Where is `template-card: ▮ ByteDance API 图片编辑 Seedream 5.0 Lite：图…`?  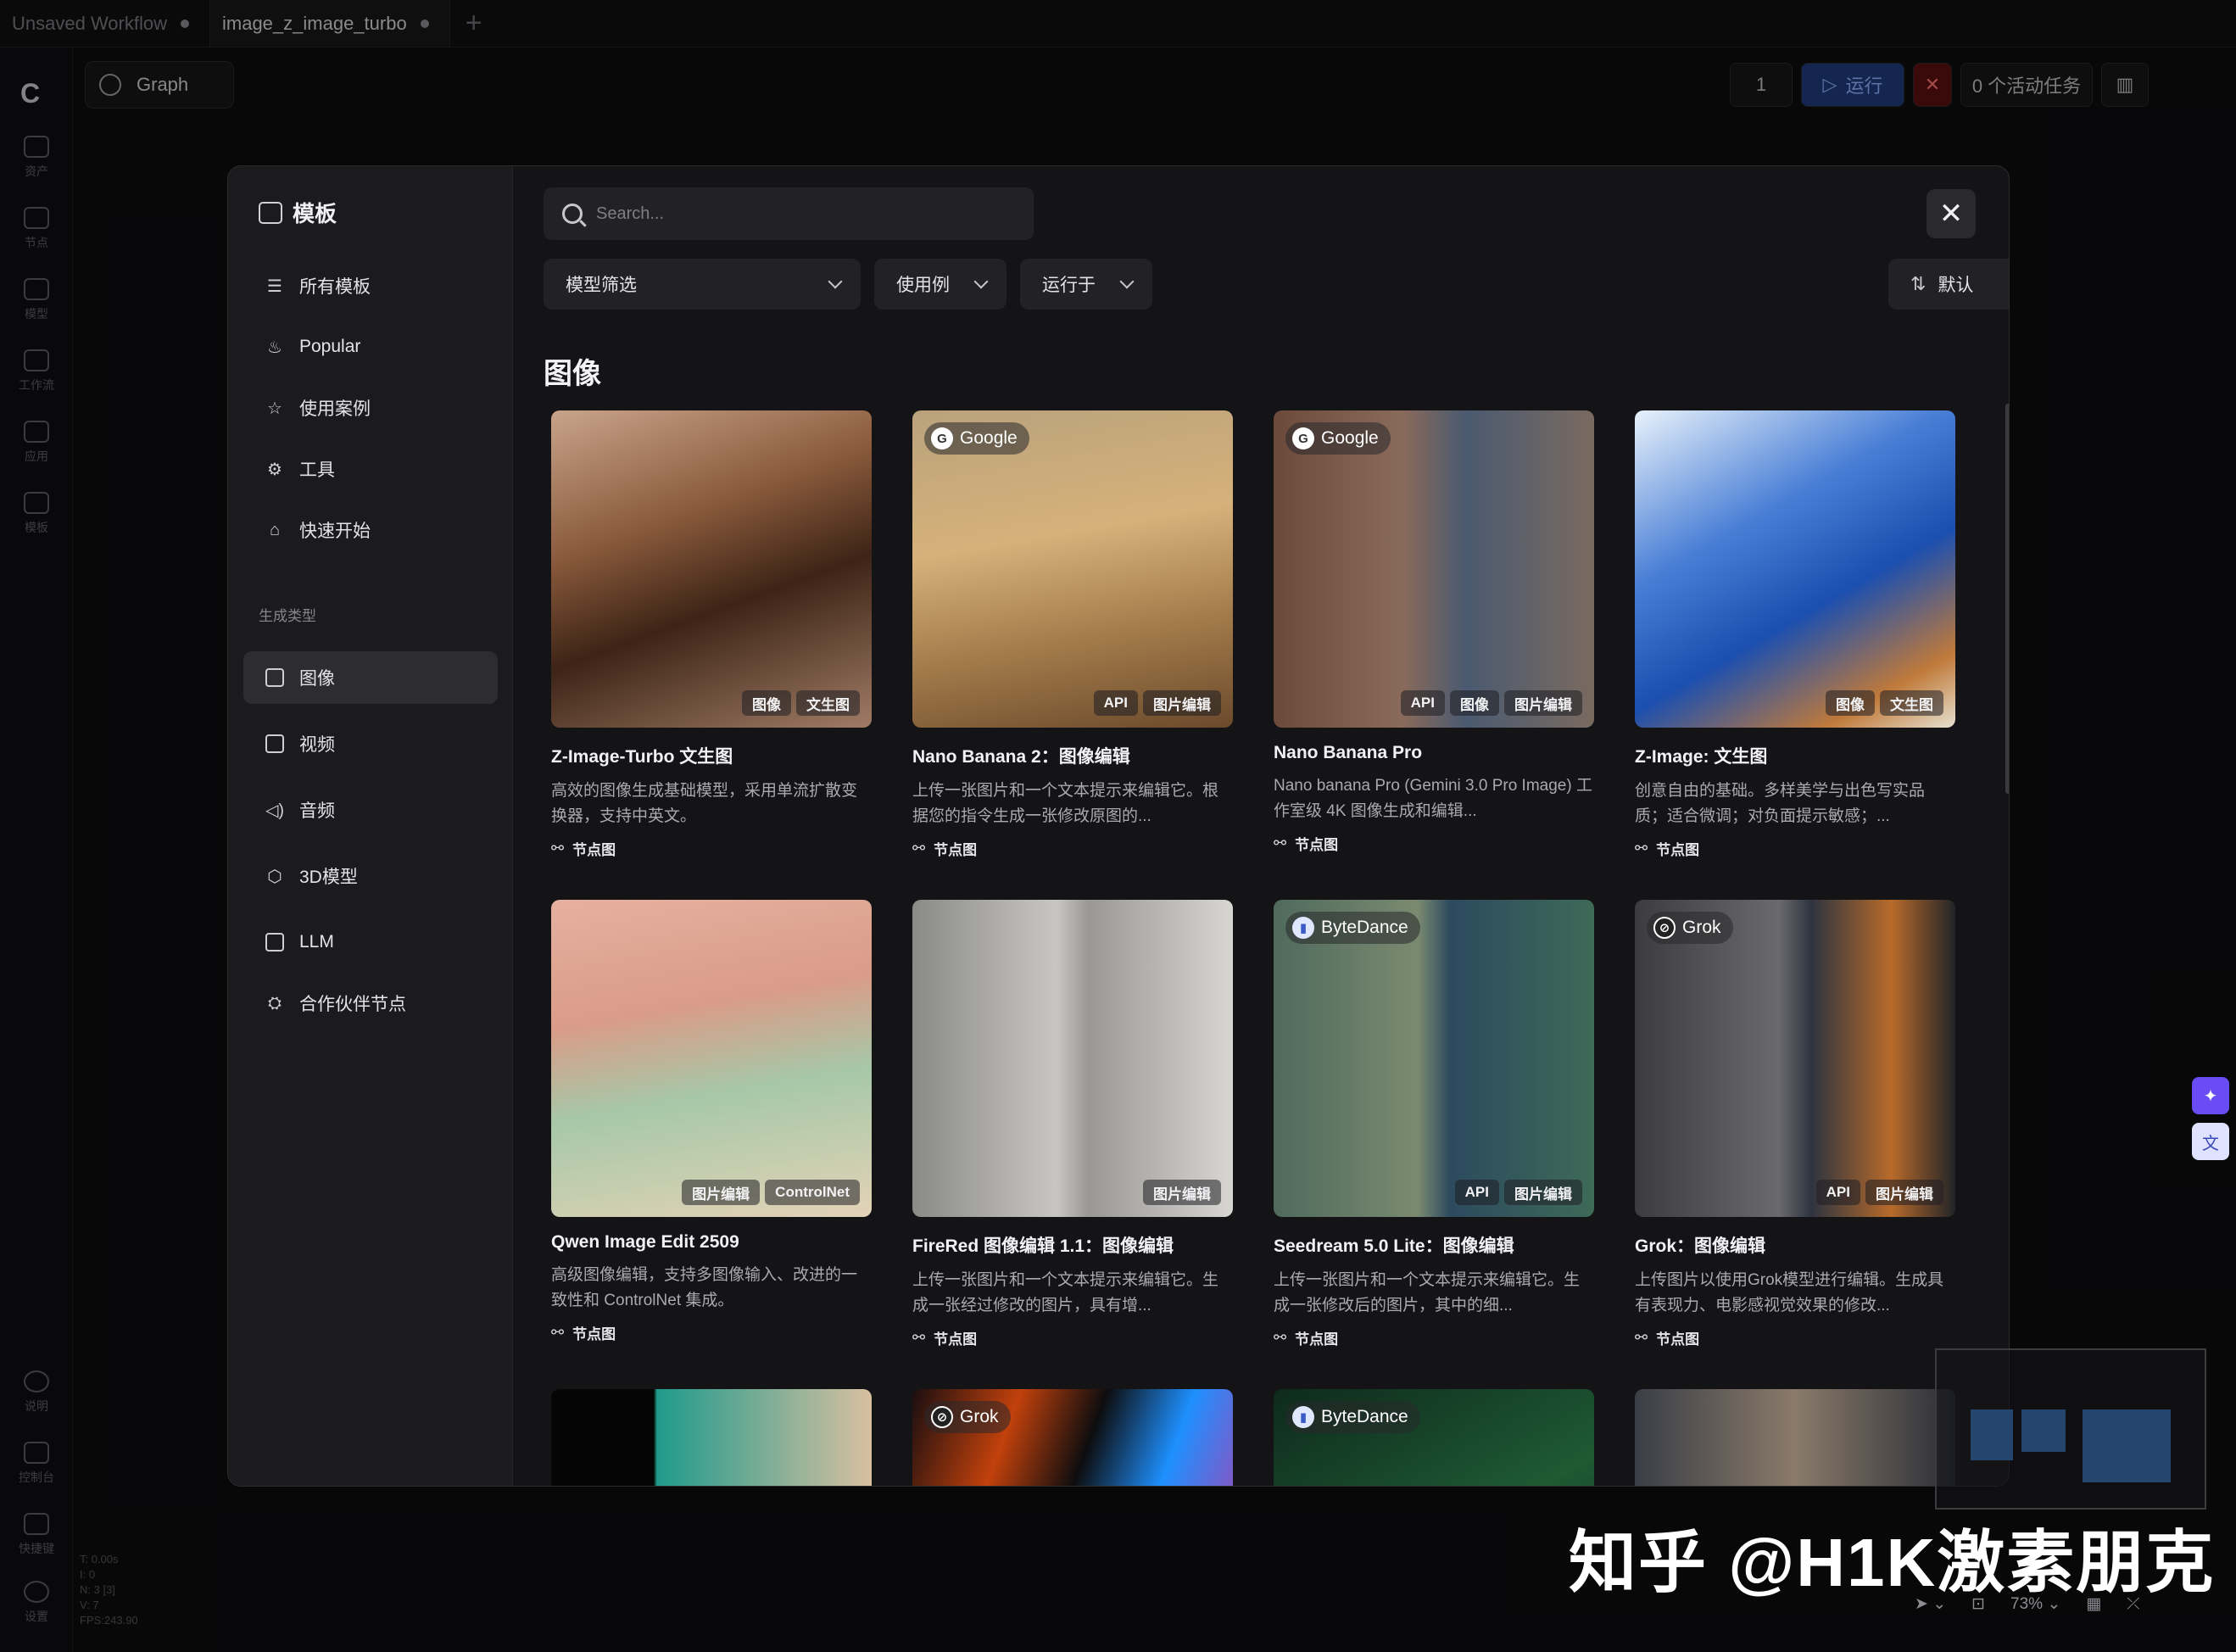
template-card: ▮ ByteDance API 图片编辑 Seedream 5.0 Lite：图… is located at coordinates (1434, 1124).